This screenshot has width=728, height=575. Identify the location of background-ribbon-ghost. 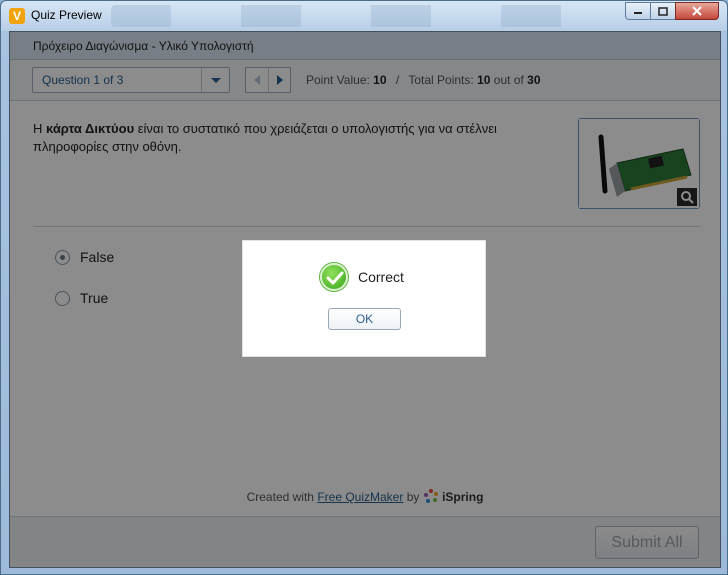
(361, 16).